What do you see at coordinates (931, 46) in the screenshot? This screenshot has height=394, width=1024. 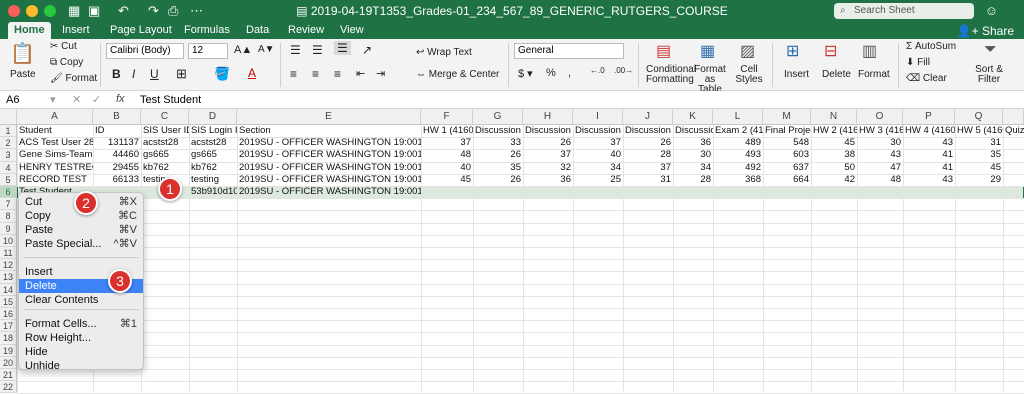 I see `autosum-button: Σ AutoSum` at bounding box center [931, 46].